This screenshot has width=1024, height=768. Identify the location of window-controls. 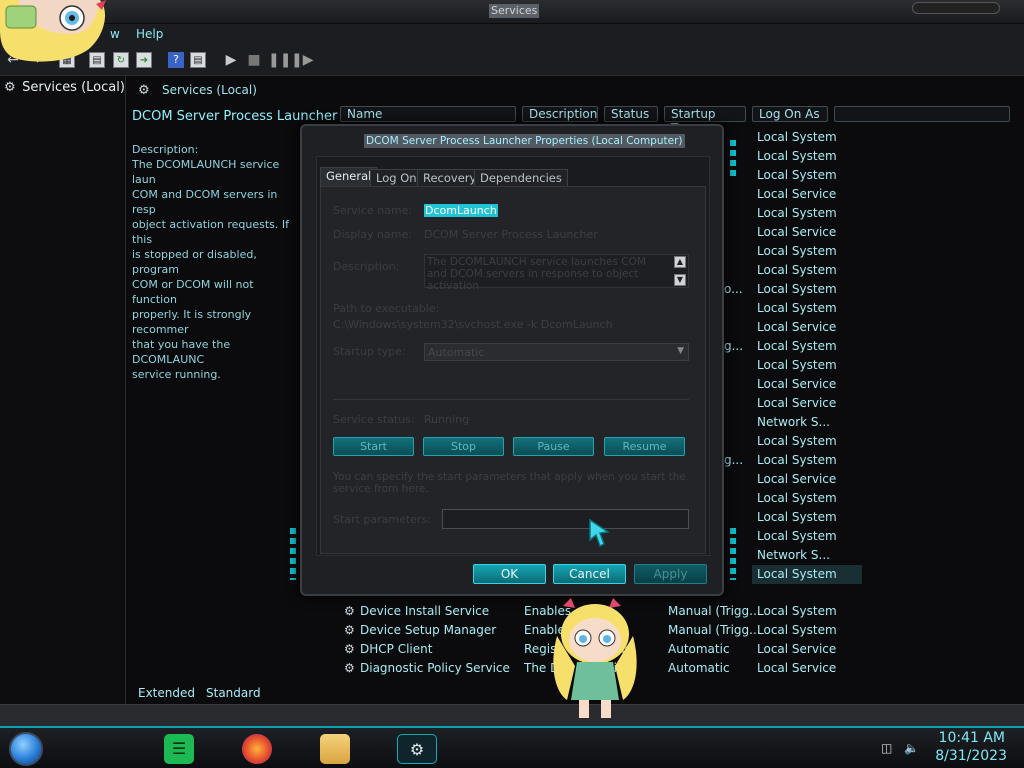
(956, 8).